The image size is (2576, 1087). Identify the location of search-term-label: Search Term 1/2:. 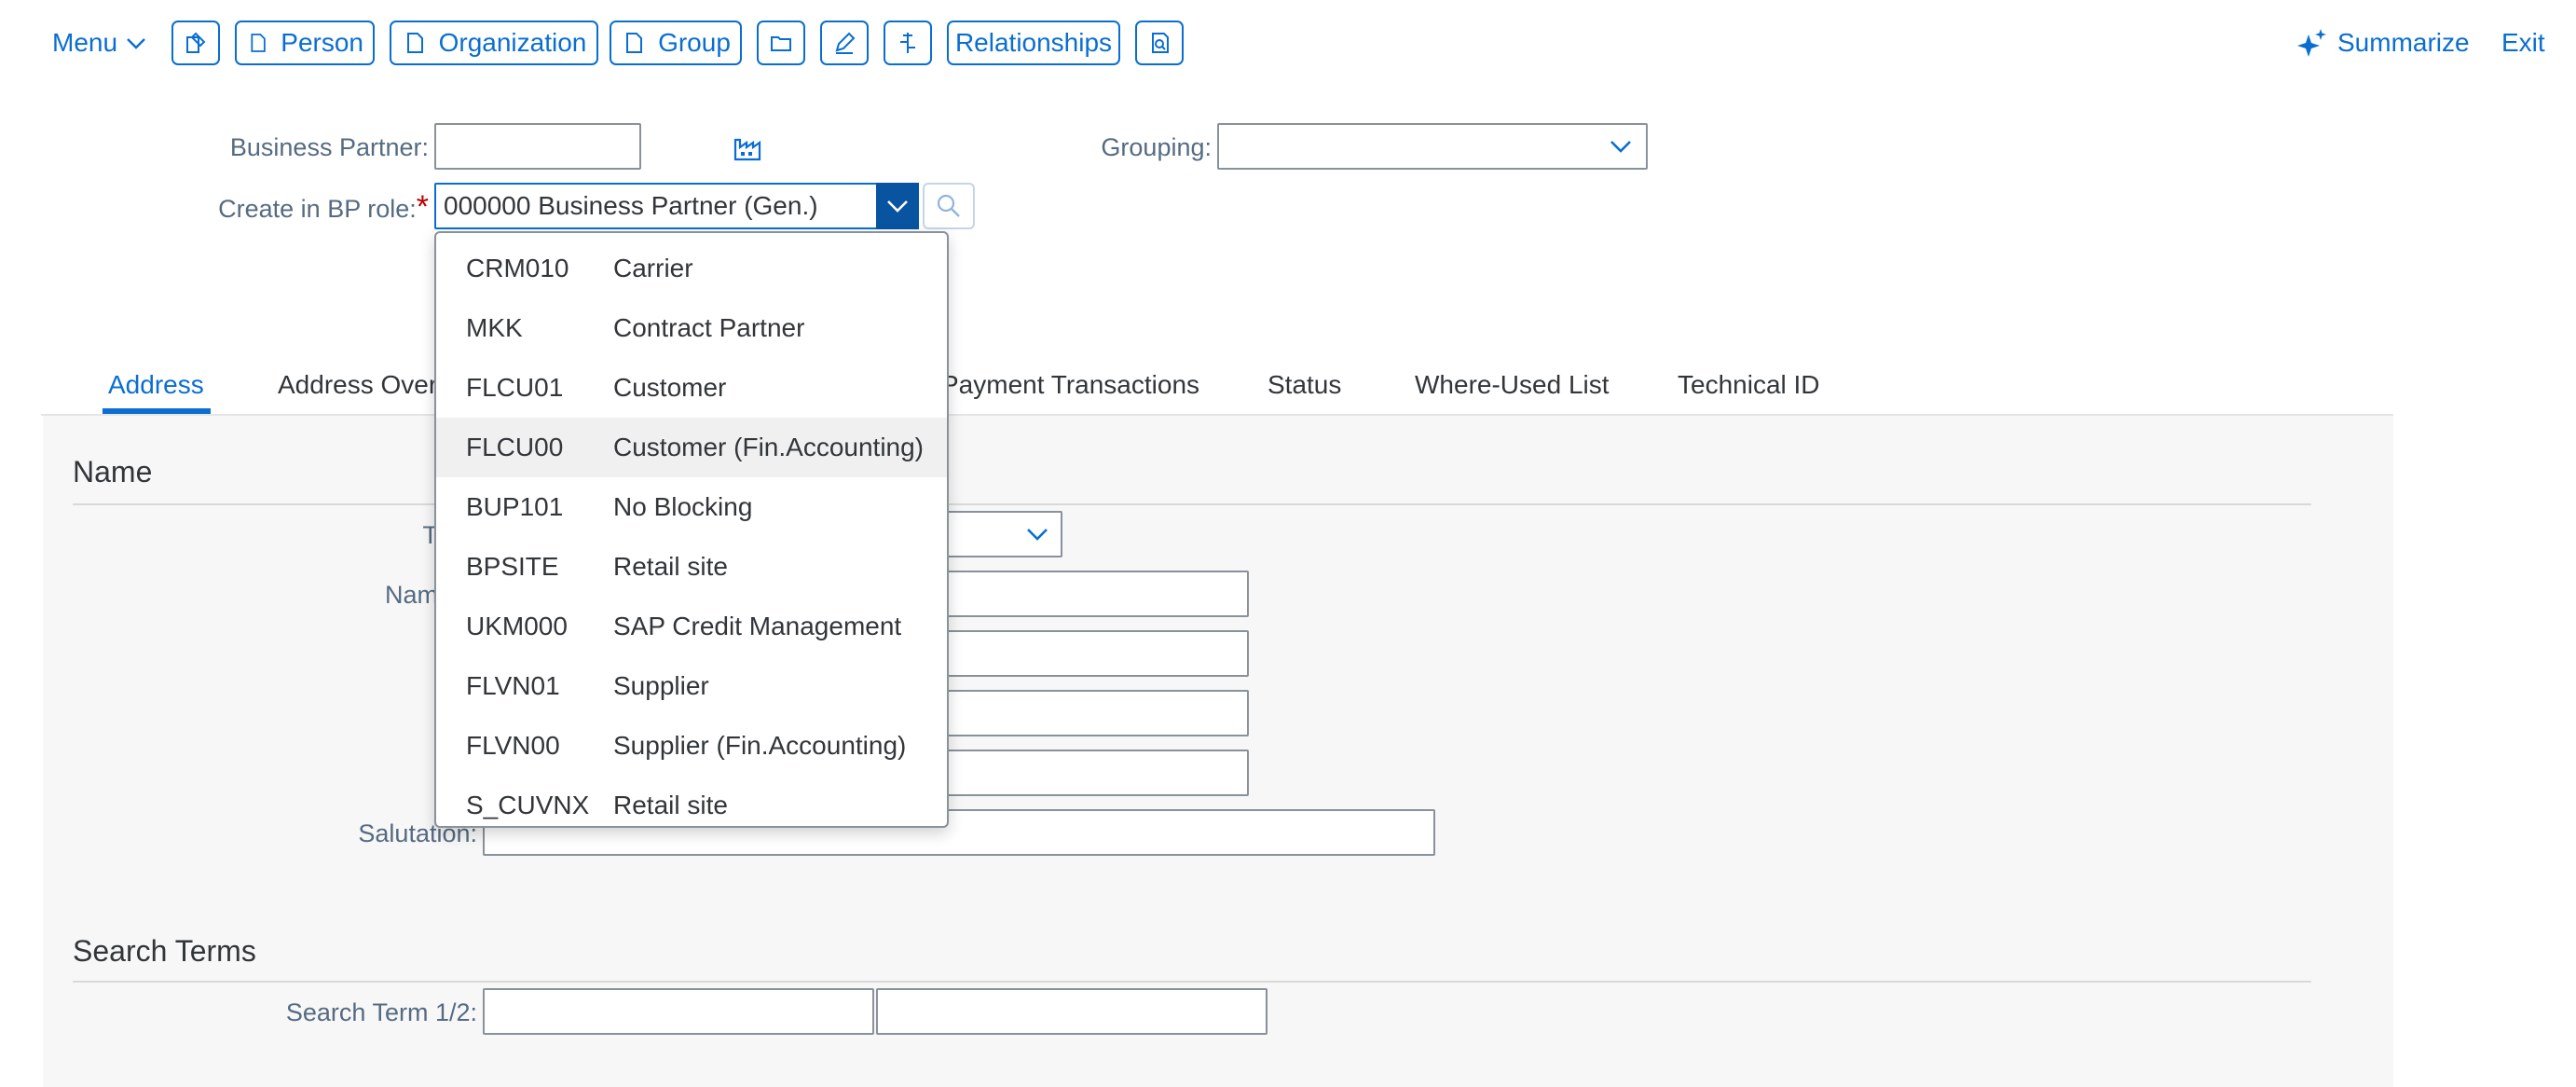
(381, 1012).